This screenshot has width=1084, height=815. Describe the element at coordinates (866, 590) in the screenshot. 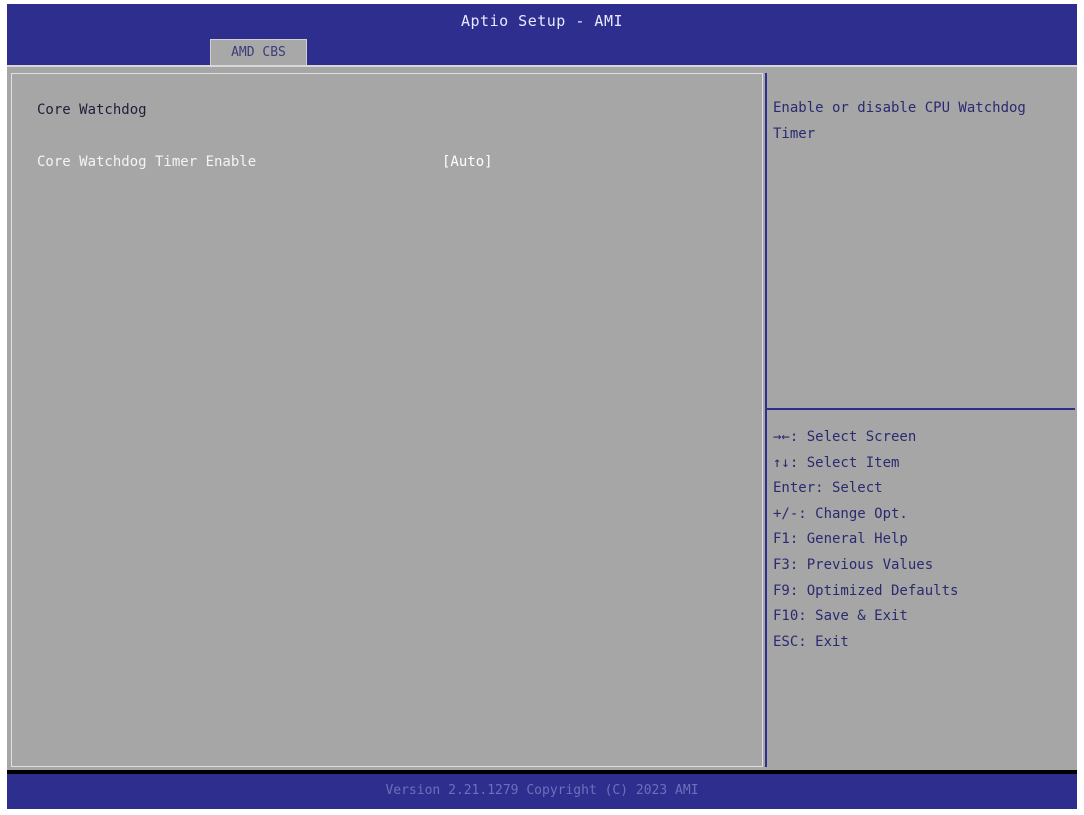

I see `key-optimized-defaults: F9: Optimized Defaults` at that location.